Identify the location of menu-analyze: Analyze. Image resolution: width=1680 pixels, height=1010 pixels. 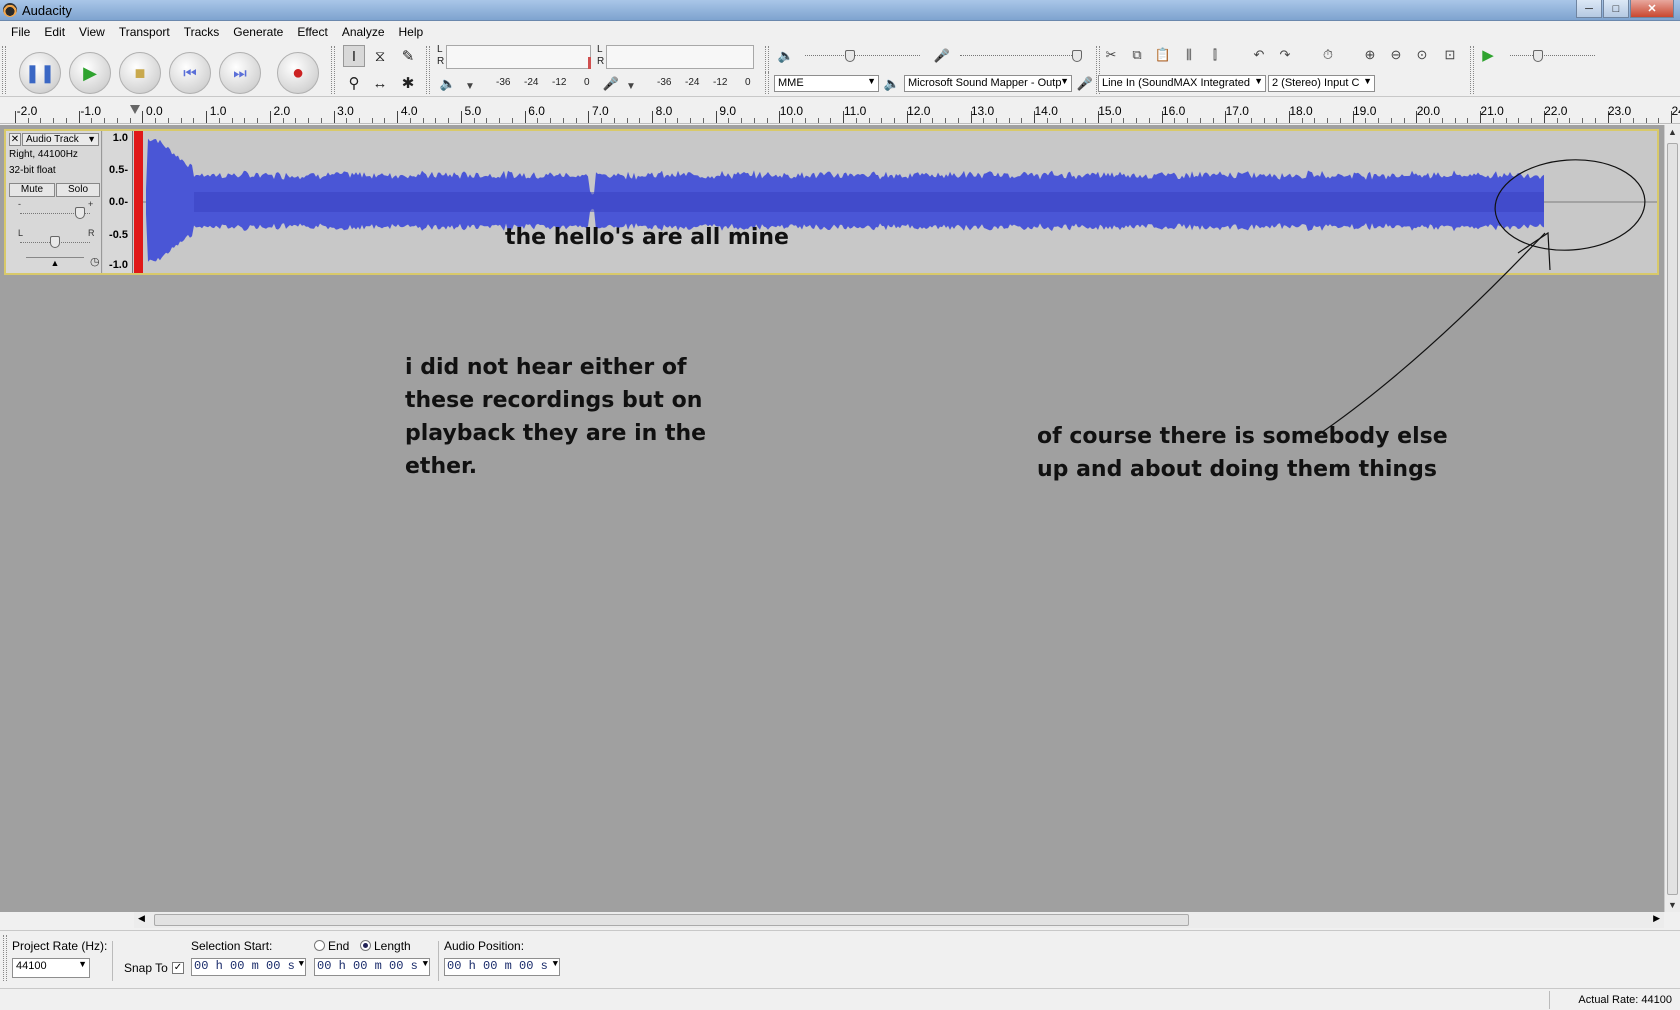
(363, 32).